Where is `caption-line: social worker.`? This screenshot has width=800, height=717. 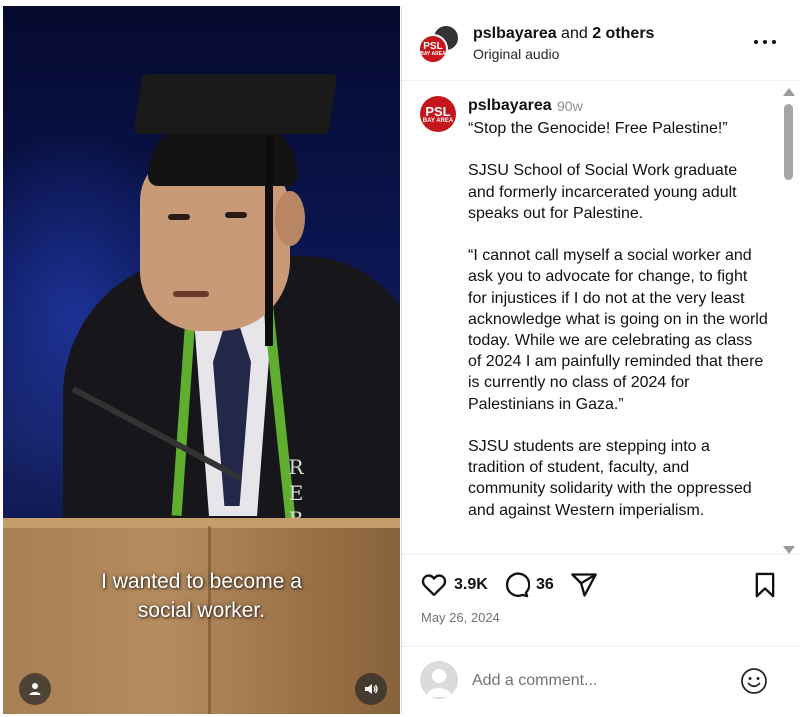
caption-line: social worker. is located at coordinates (201, 610).